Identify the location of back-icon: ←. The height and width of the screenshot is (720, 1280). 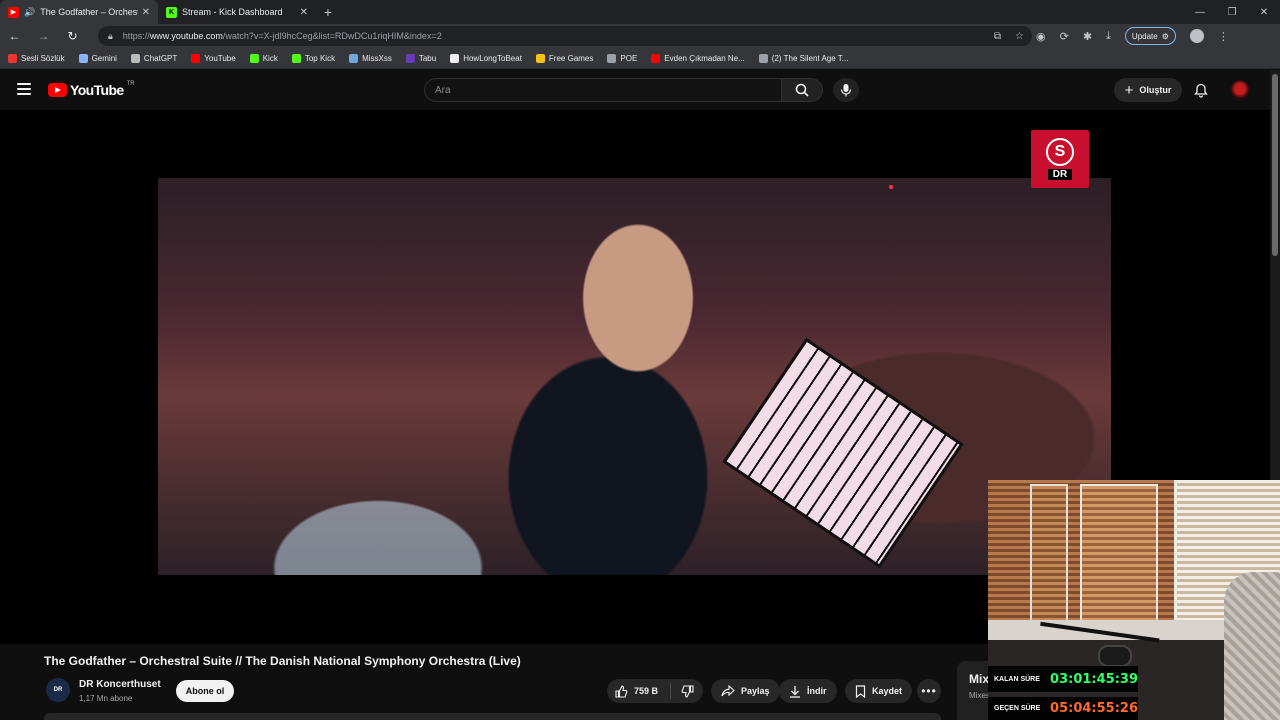
(14, 36).